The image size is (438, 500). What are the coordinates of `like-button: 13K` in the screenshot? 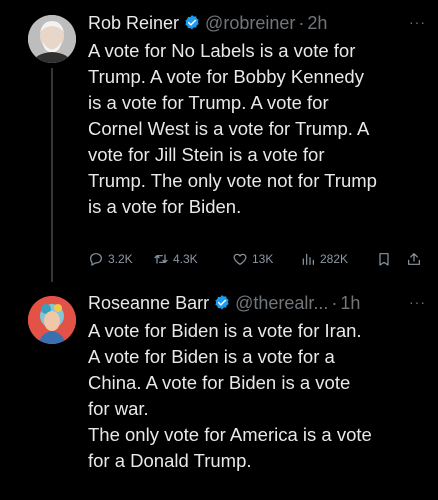 It's located at (252, 259).